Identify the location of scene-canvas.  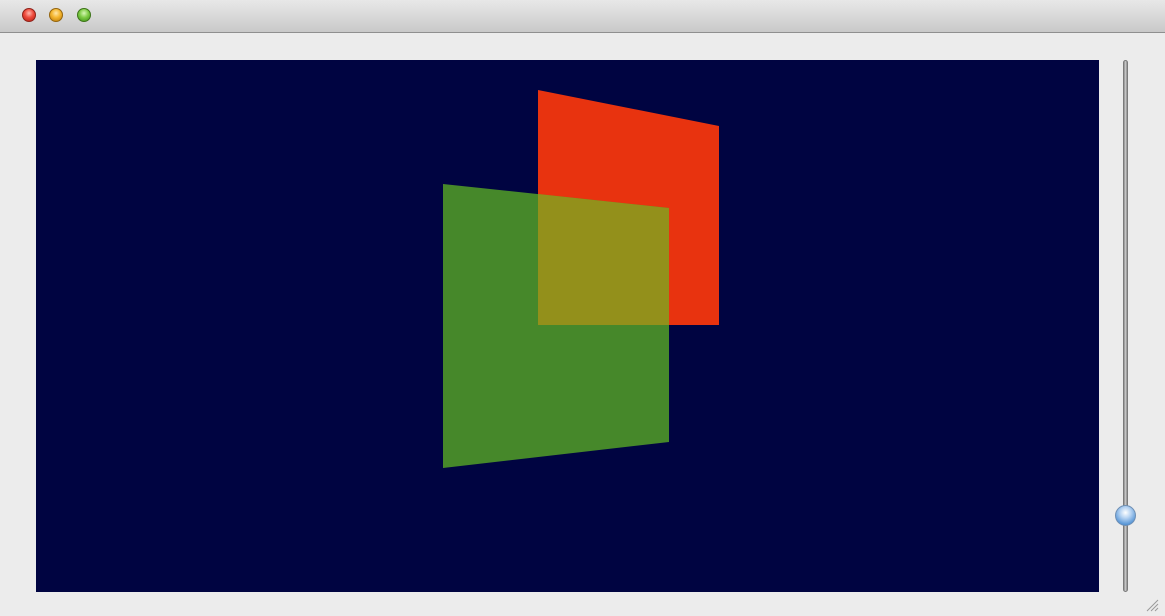
(581, 279).